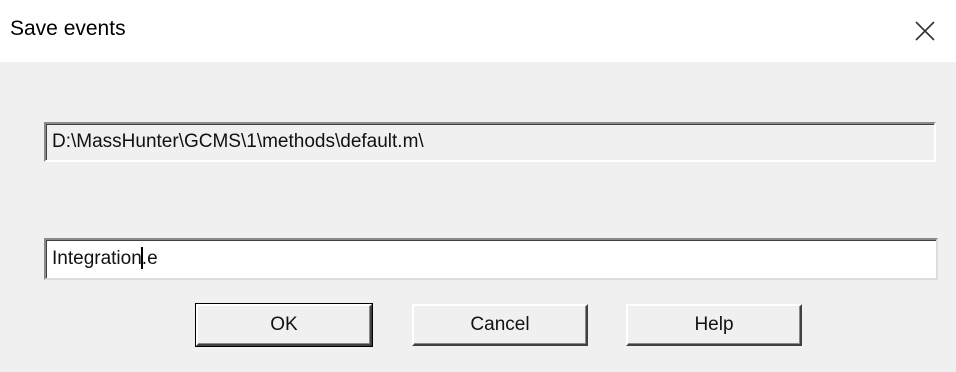 This screenshot has width=956, height=372. I want to click on ok-button: OK, so click(284, 325).